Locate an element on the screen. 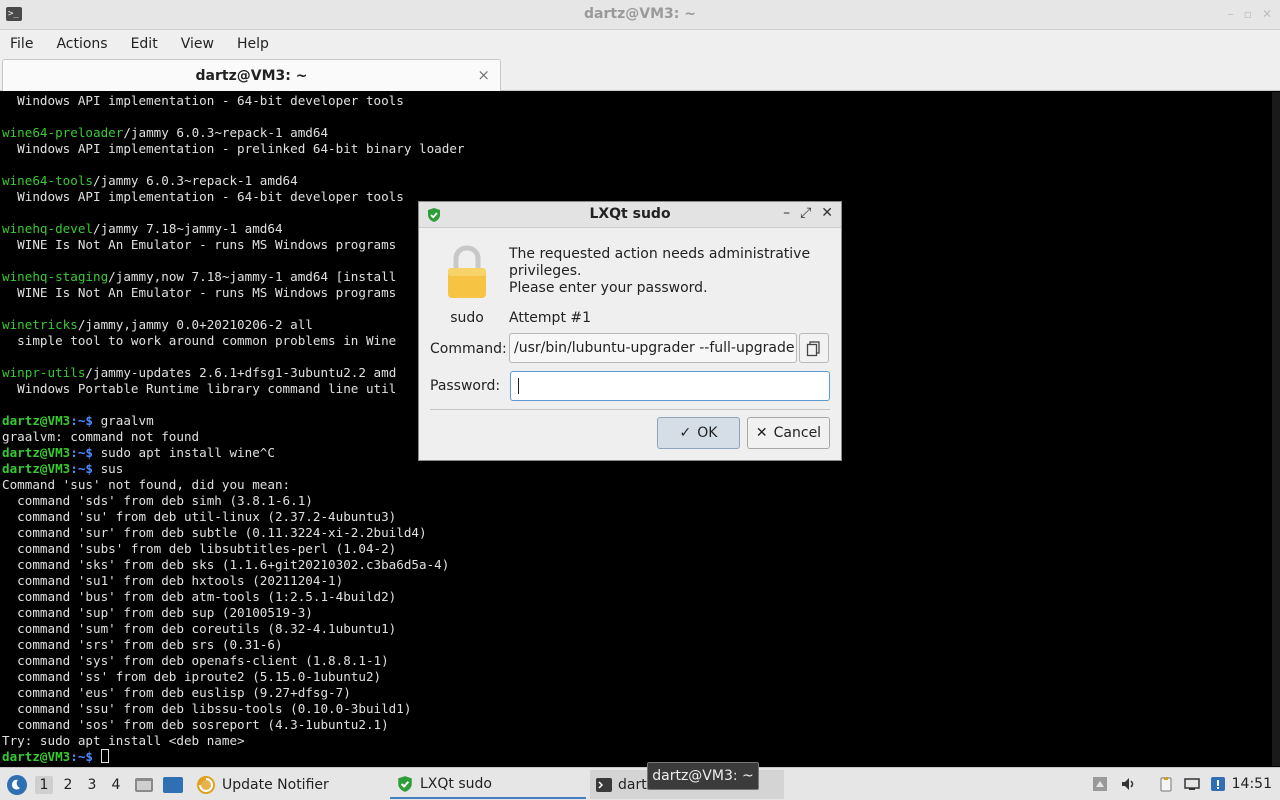 The image size is (1280, 800). menu-file: File is located at coordinates (27, 44).